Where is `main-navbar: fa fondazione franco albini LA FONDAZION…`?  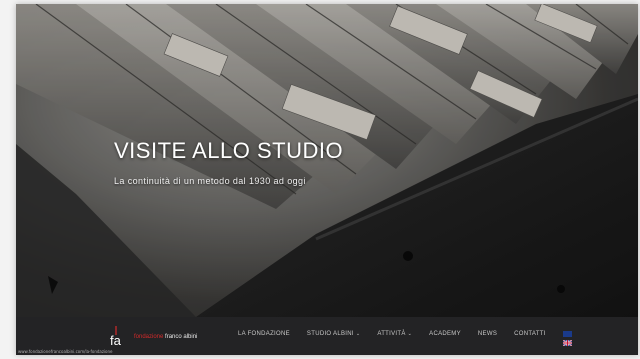 main-navbar: fa fondazione franco albini LA FONDAZION… is located at coordinates (327, 336).